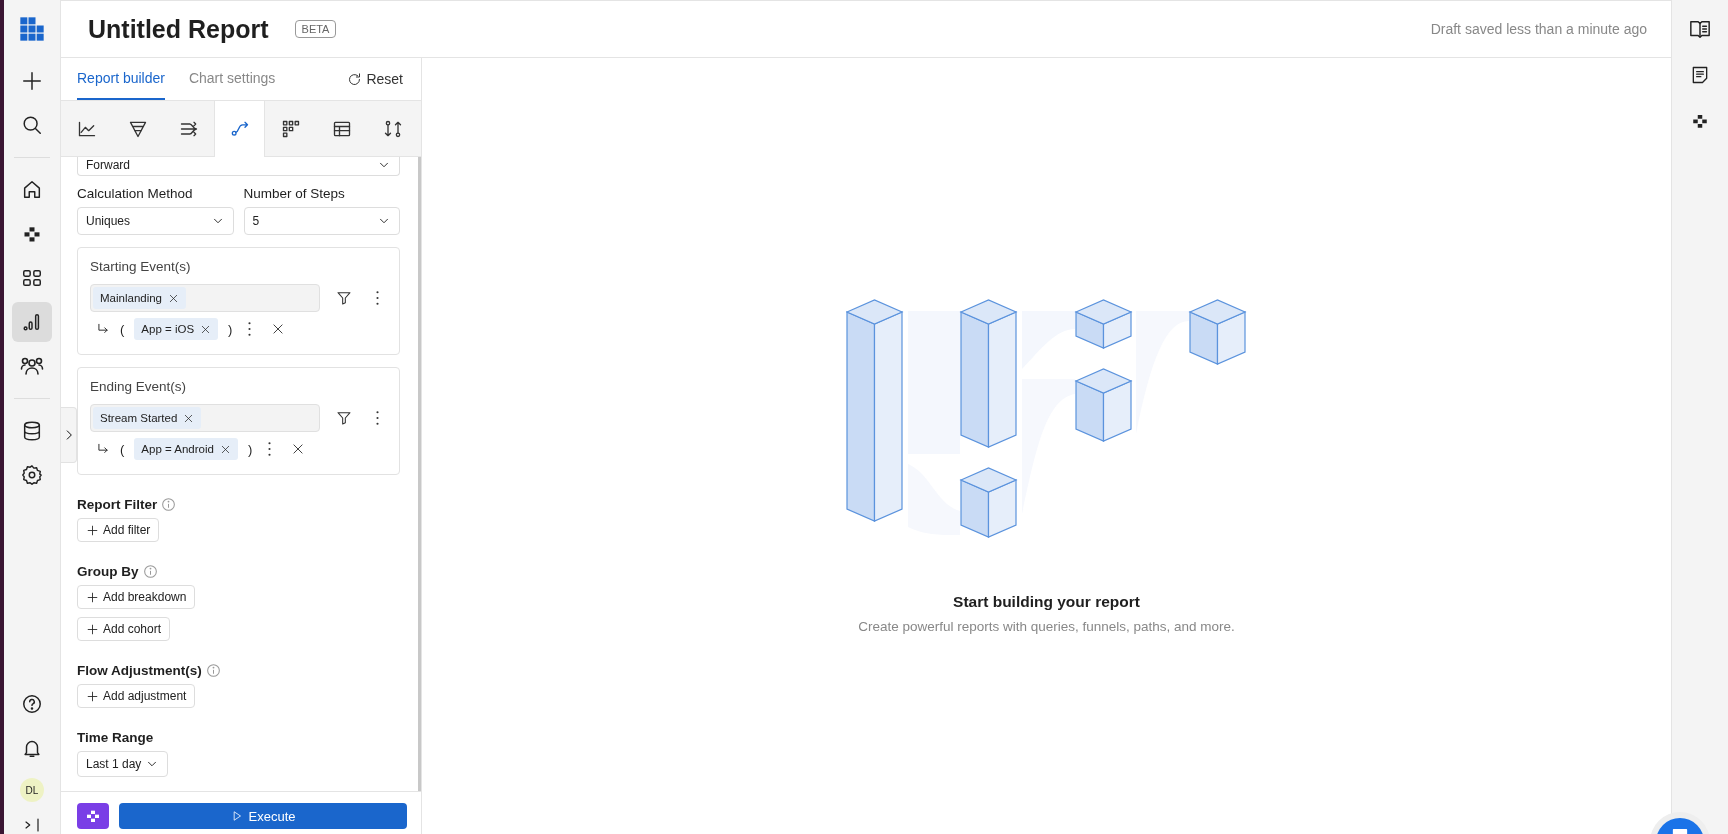 The height and width of the screenshot is (834, 1728). I want to click on collapse-icon, so click(32, 825).